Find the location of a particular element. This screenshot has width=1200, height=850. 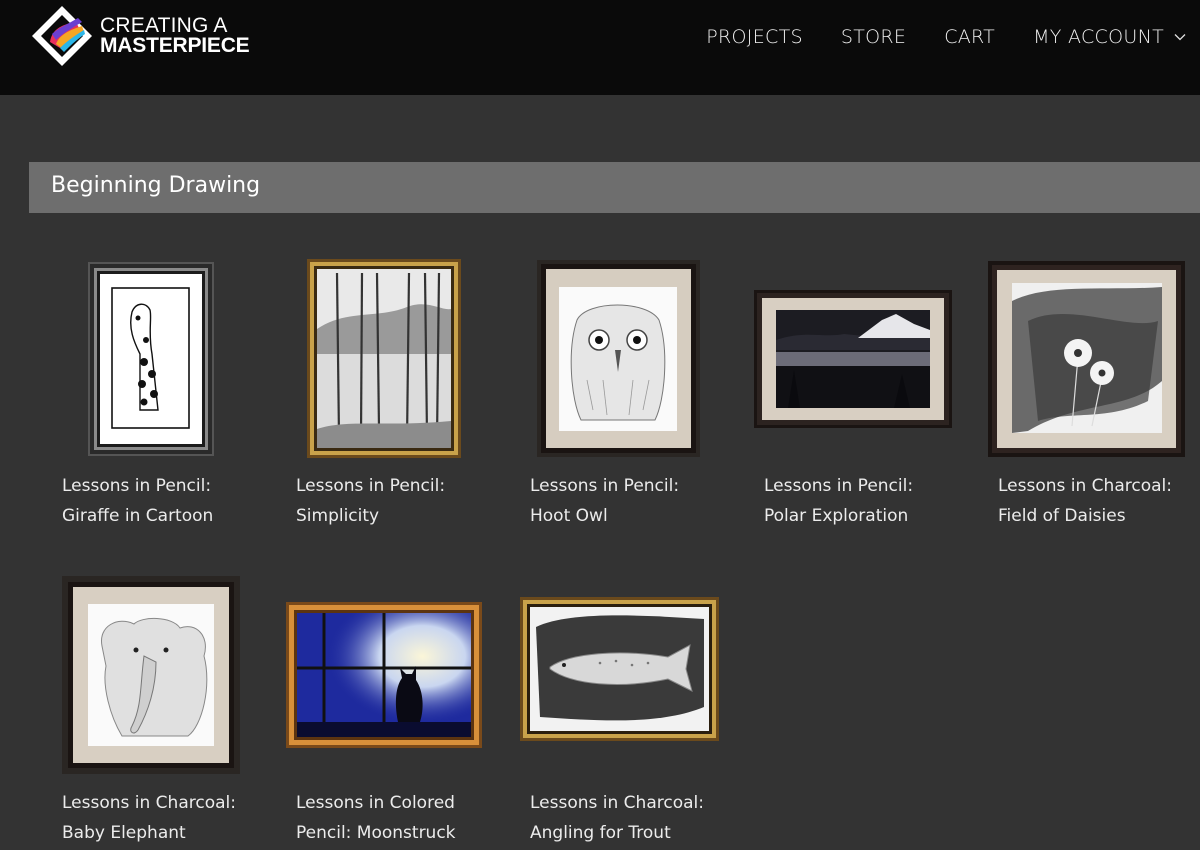

project-title-line-2: Baby Elephant is located at coordinates (172, 833).